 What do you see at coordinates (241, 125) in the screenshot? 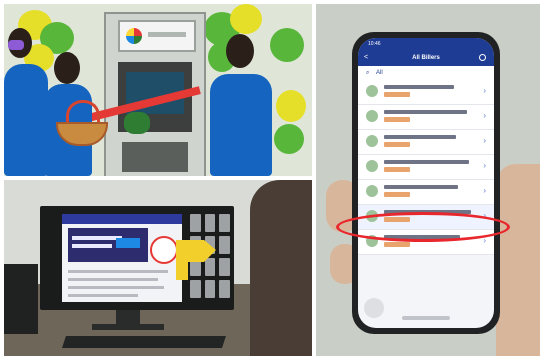
I see `person-right` at bounding box center [241, 125].